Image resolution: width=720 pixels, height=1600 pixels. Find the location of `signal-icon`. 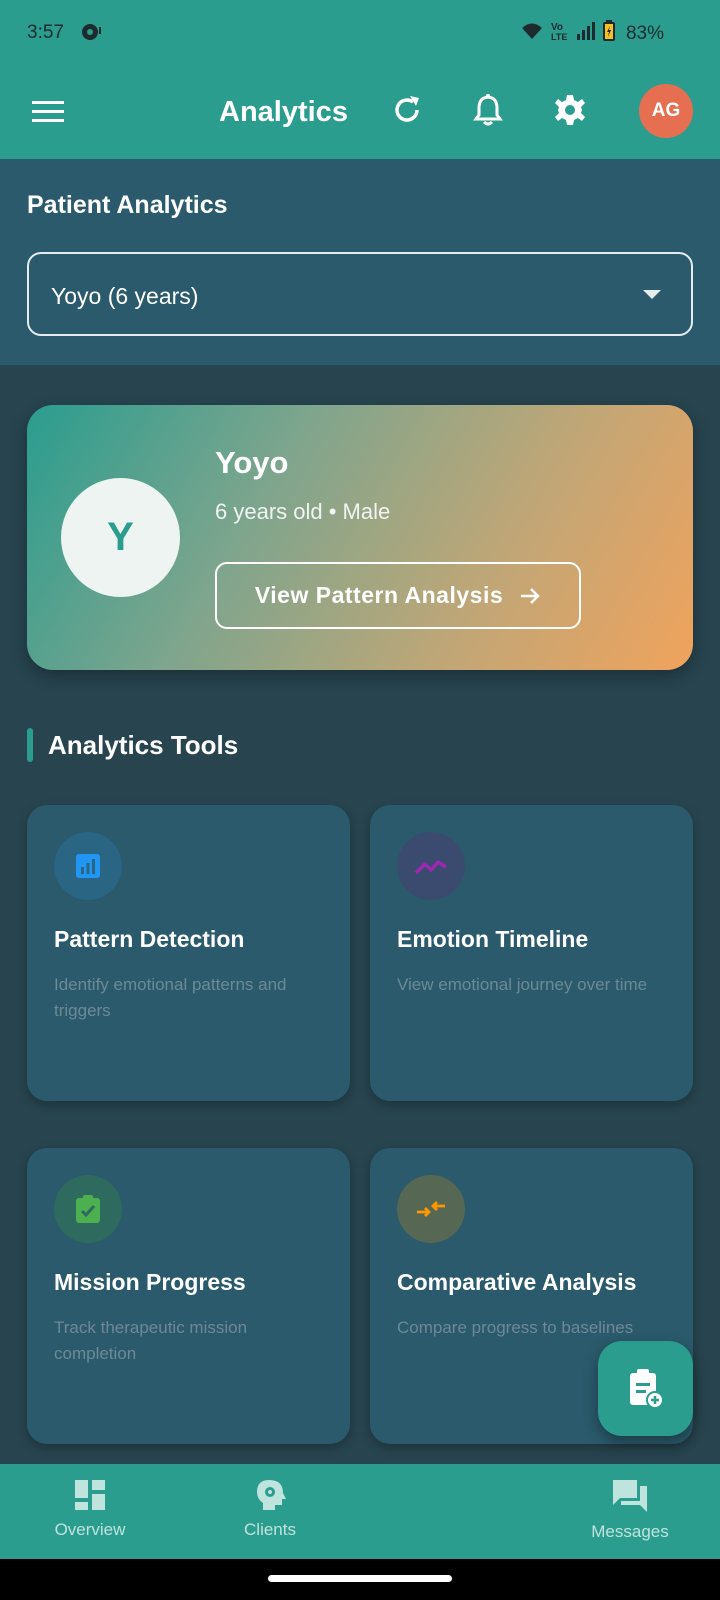

signal-icon is located at coordinates (586, 34).